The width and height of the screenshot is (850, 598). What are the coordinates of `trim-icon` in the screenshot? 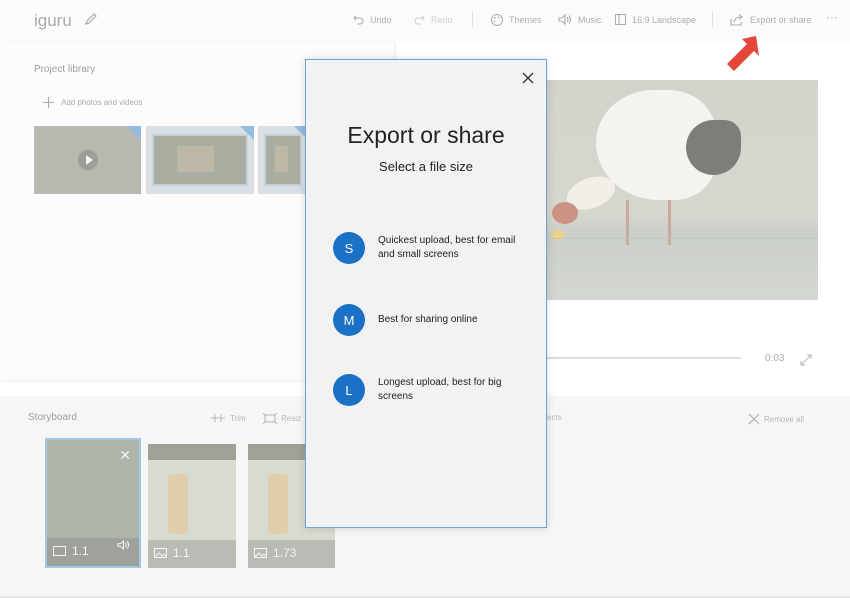 It's located at (218, 418).